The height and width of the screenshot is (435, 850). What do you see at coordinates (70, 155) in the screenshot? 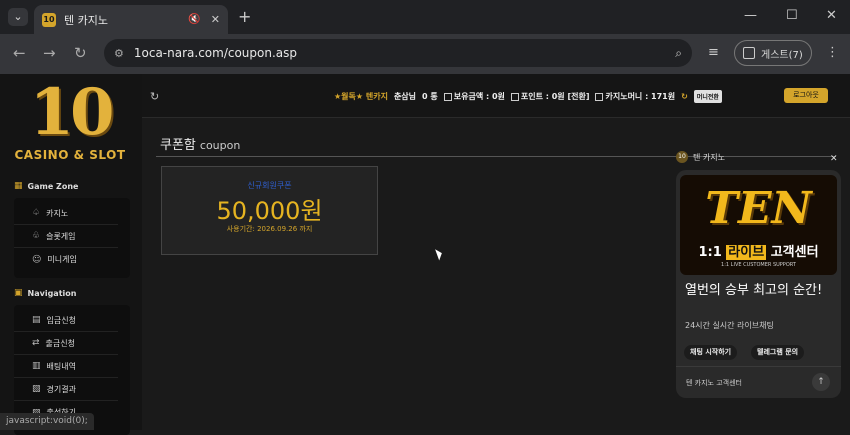
I see `logo-text: CASINO & SLOT` at bounding box center [70, 155].